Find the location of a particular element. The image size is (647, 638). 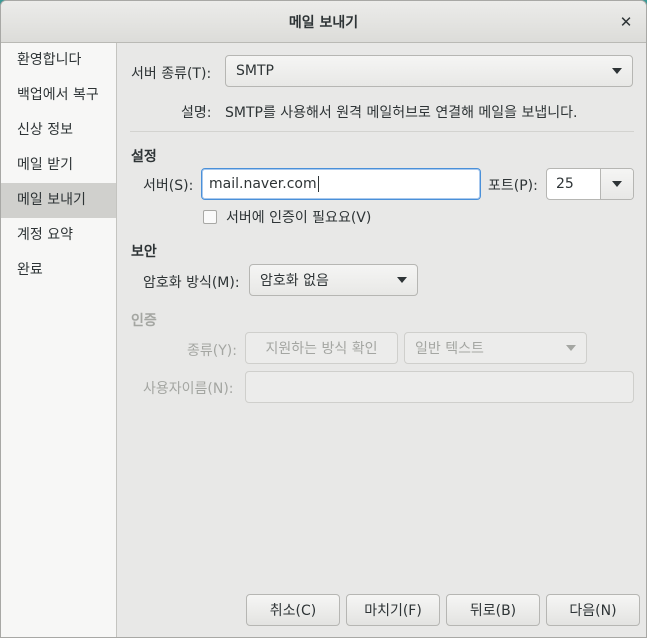

sidebar-item-sending-email: 메일 보내기 is located at coordinates (58, 200).